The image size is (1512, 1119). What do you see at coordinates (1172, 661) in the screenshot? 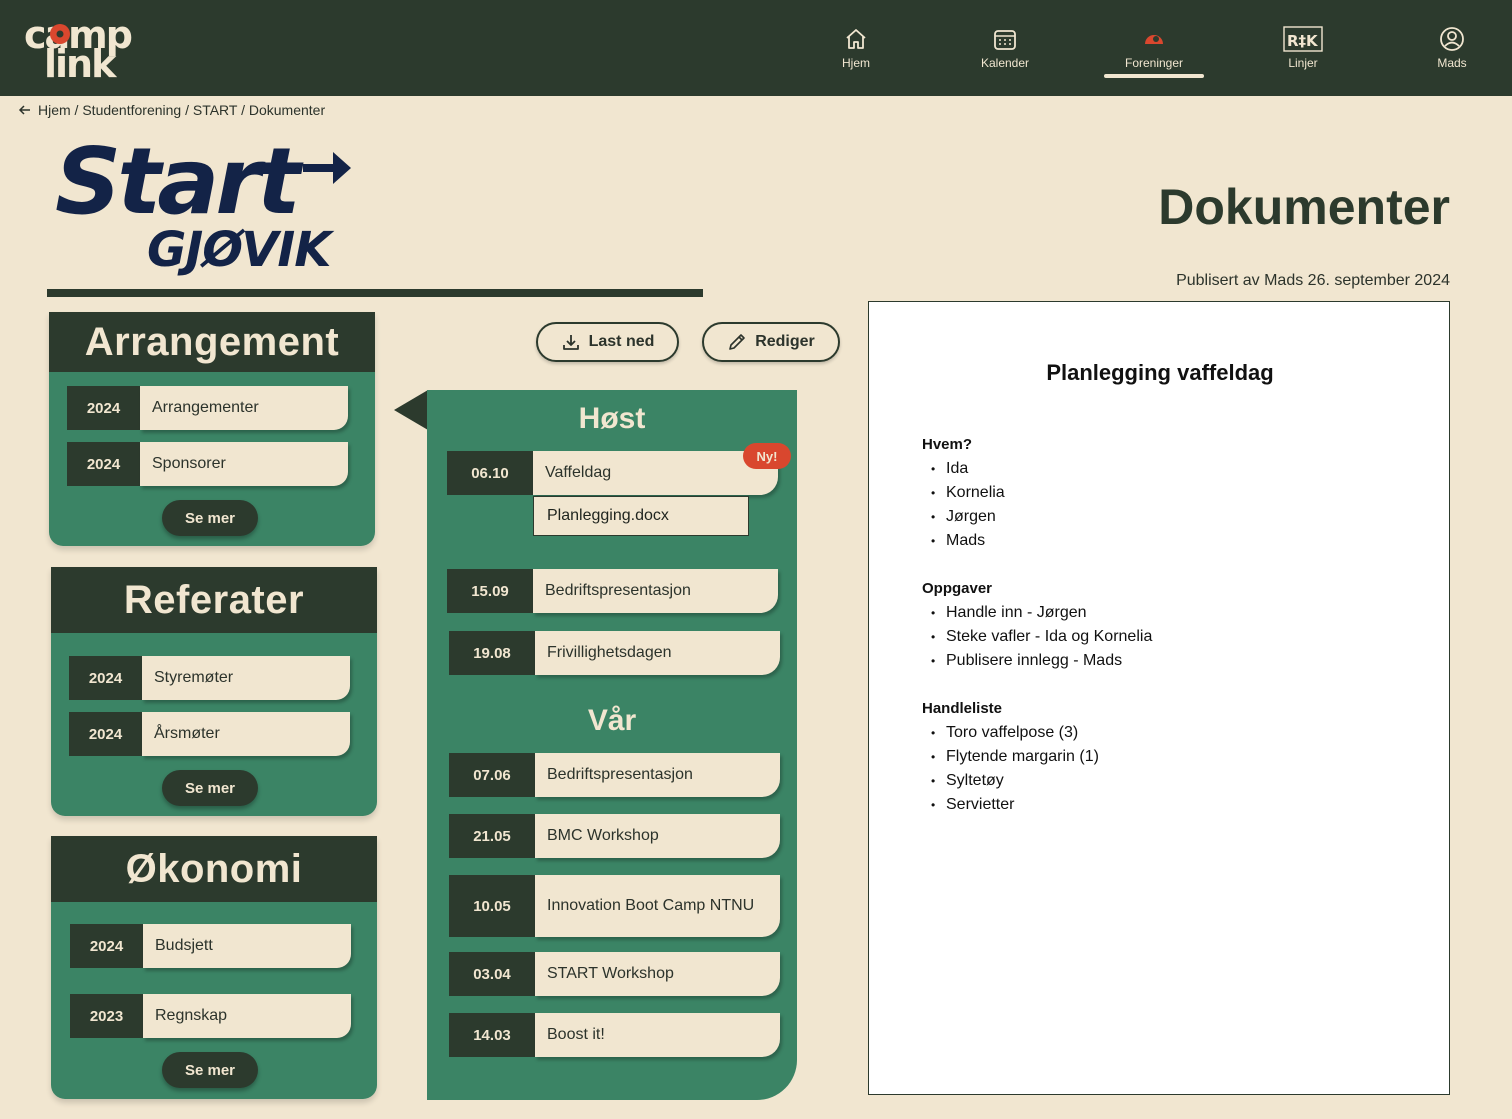
I see `list-item: Publisere innlegg - Mads` at bounding box center [1172, 661].